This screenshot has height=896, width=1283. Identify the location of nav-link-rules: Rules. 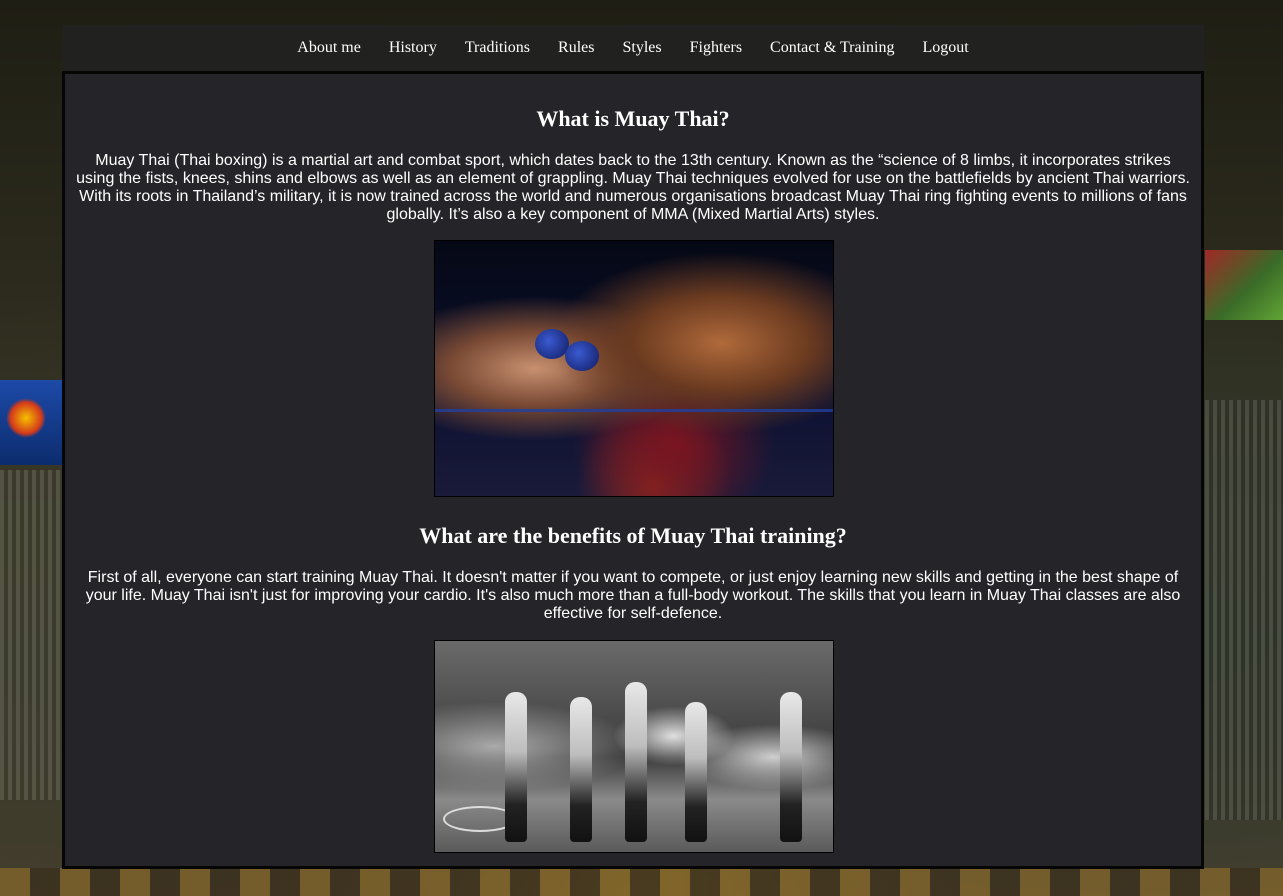
(576, 47).